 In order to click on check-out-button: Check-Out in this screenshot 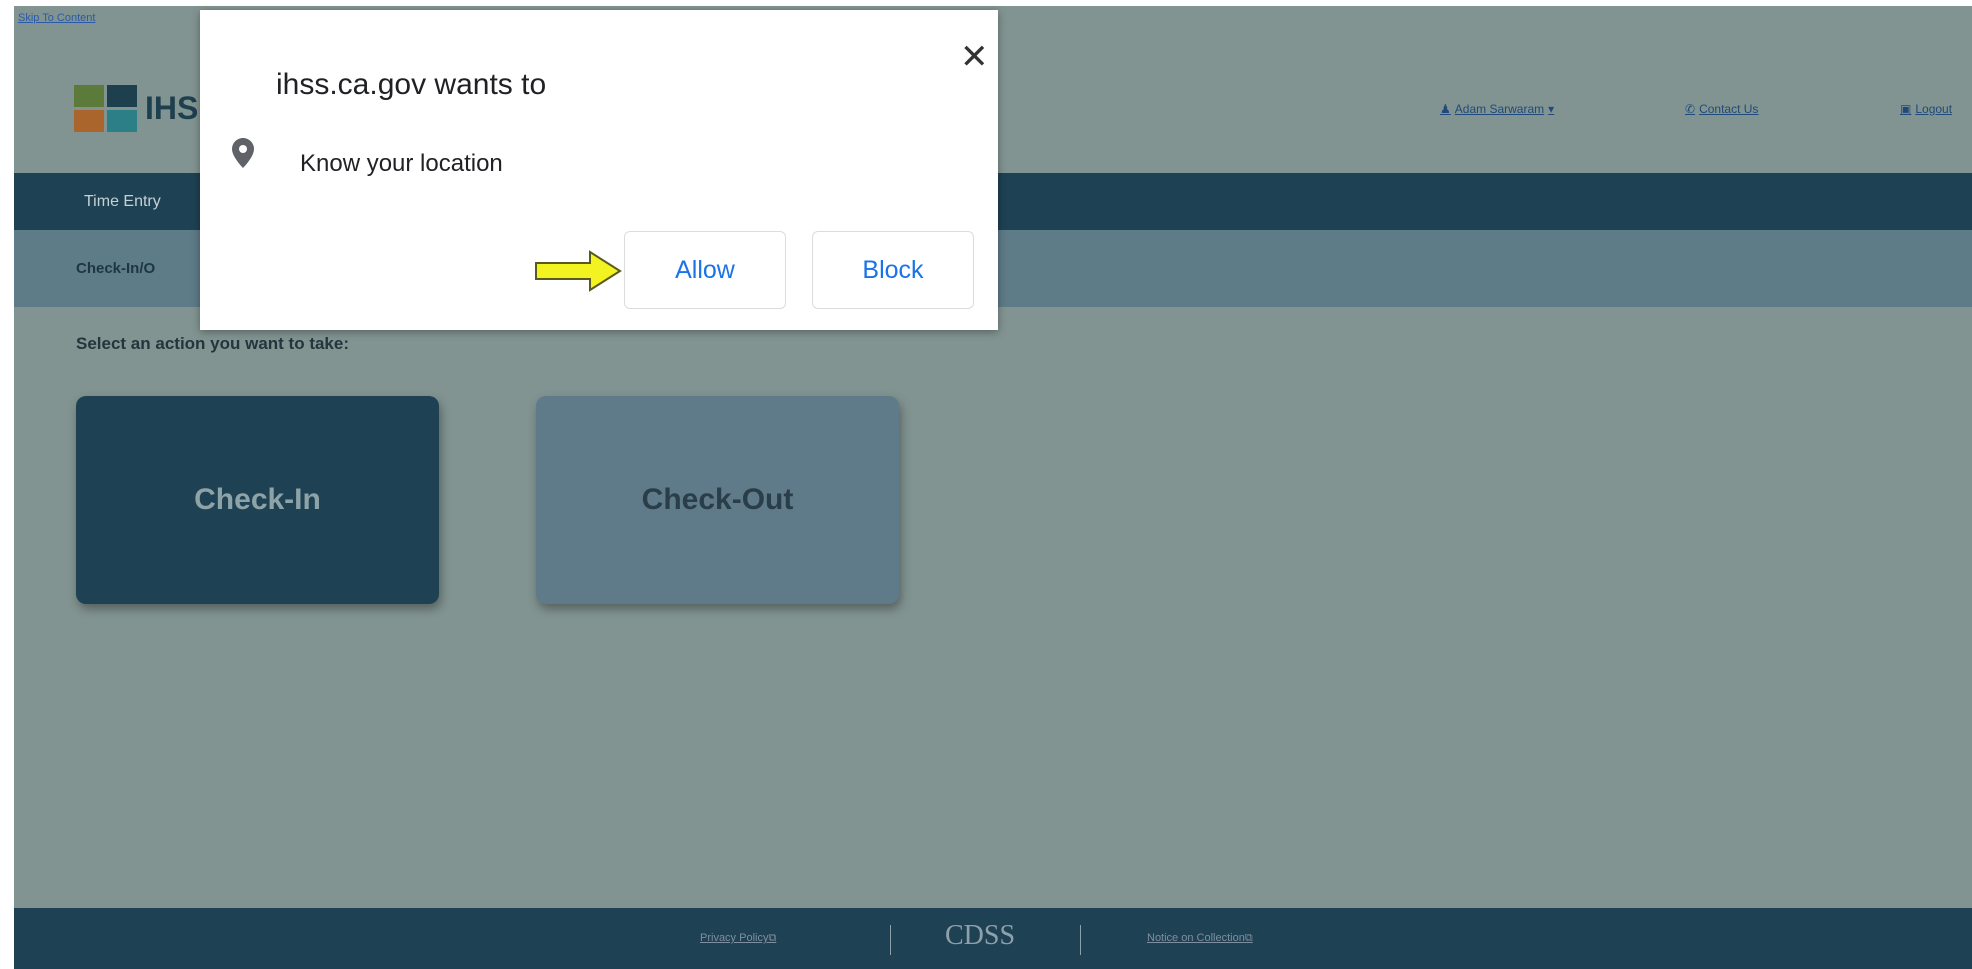, I will do `click(717, 500)`.